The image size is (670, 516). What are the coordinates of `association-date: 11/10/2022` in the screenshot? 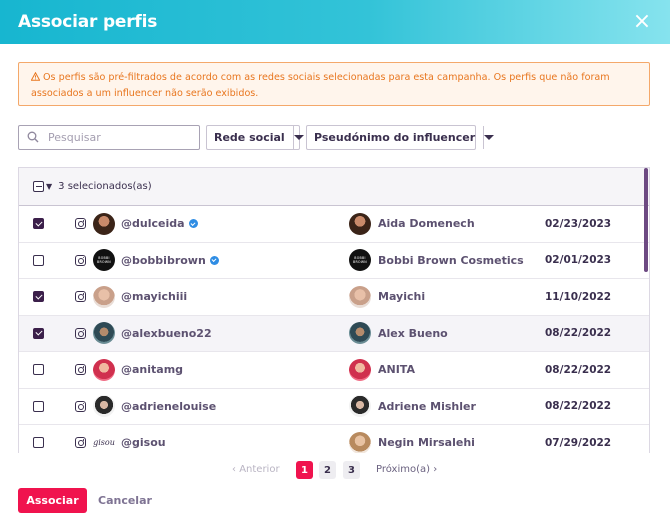 It's located at (578, 296).